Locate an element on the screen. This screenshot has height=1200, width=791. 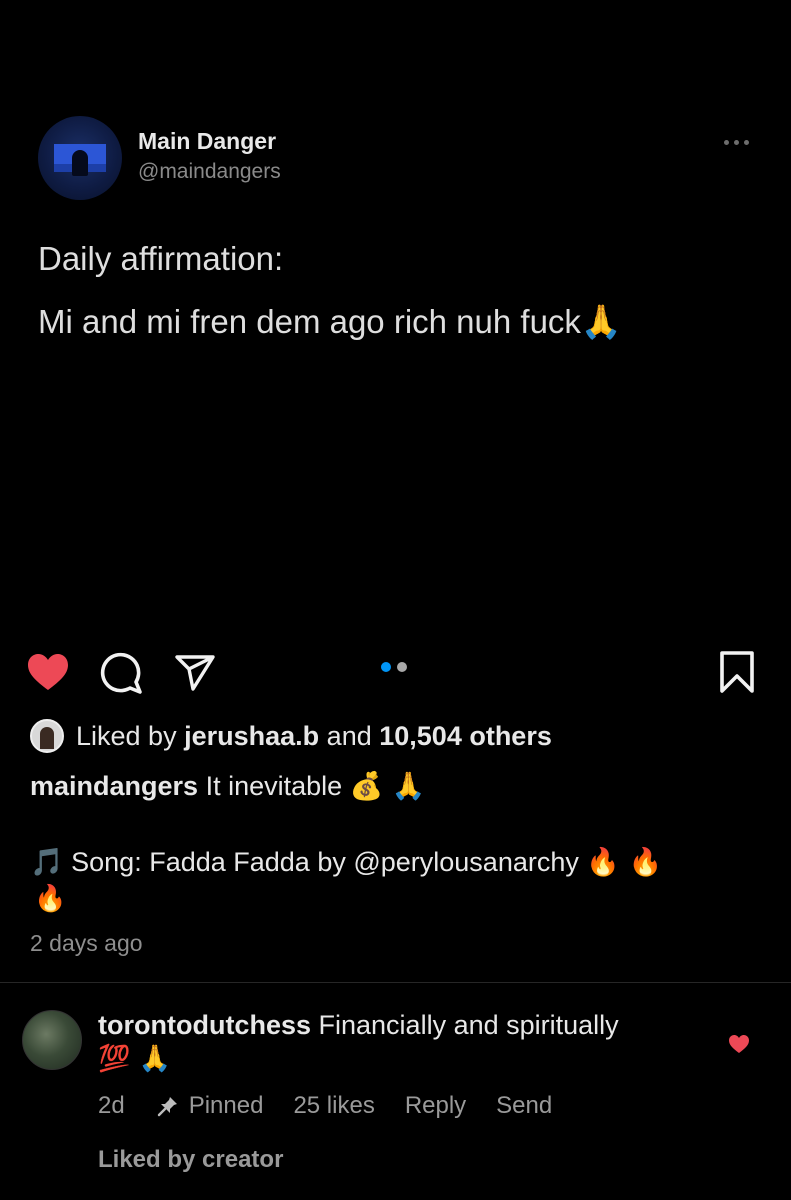
avatar-silhouette is located at coordinates (80, 163).